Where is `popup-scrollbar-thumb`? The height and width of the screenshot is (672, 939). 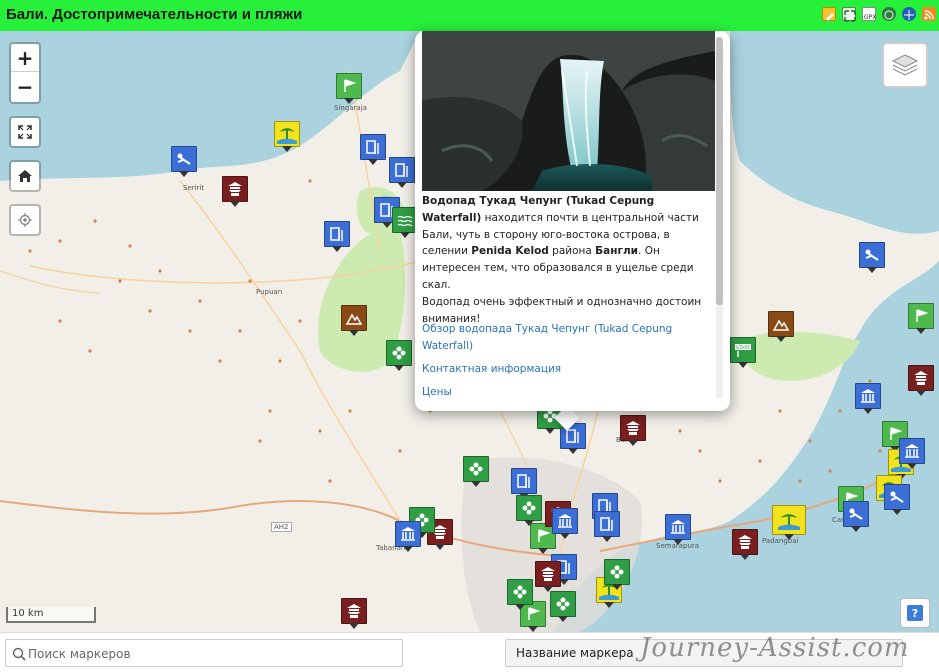
popup-scrollbar-thumb is located at coordinates (719, 171).